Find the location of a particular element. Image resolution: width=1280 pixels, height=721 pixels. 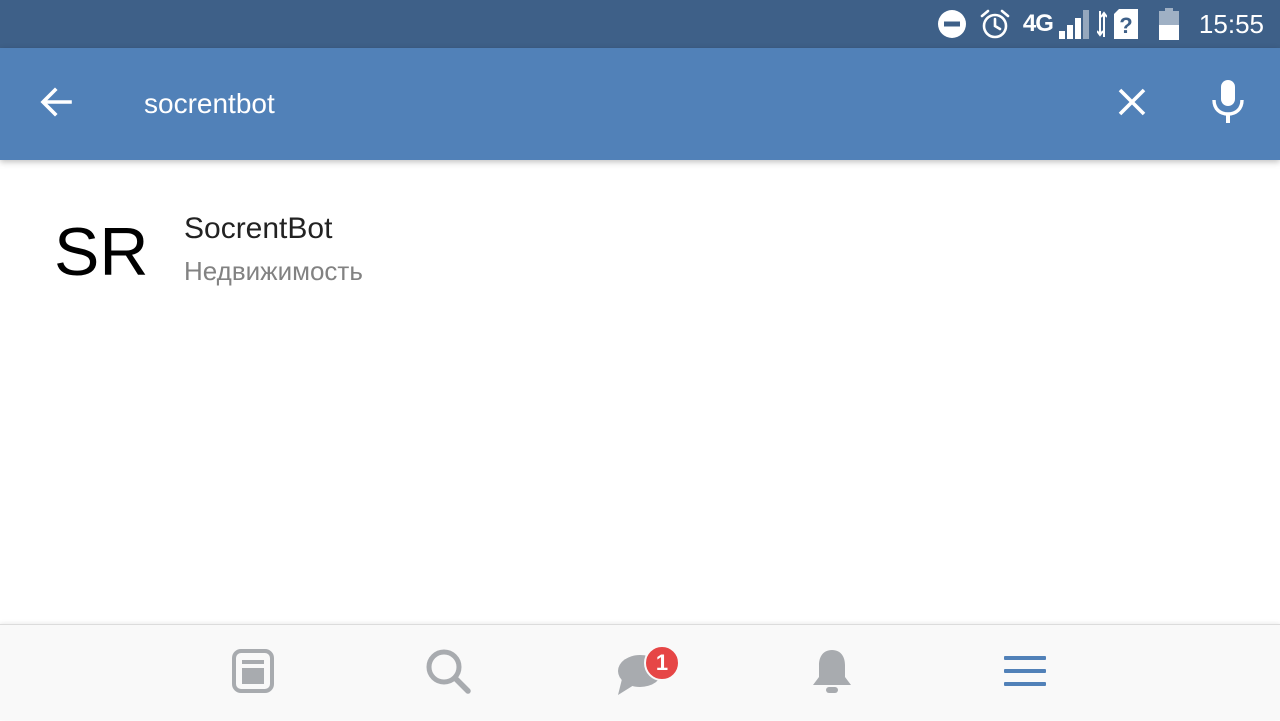

nav-search-button is located at coordinates (448, 673).